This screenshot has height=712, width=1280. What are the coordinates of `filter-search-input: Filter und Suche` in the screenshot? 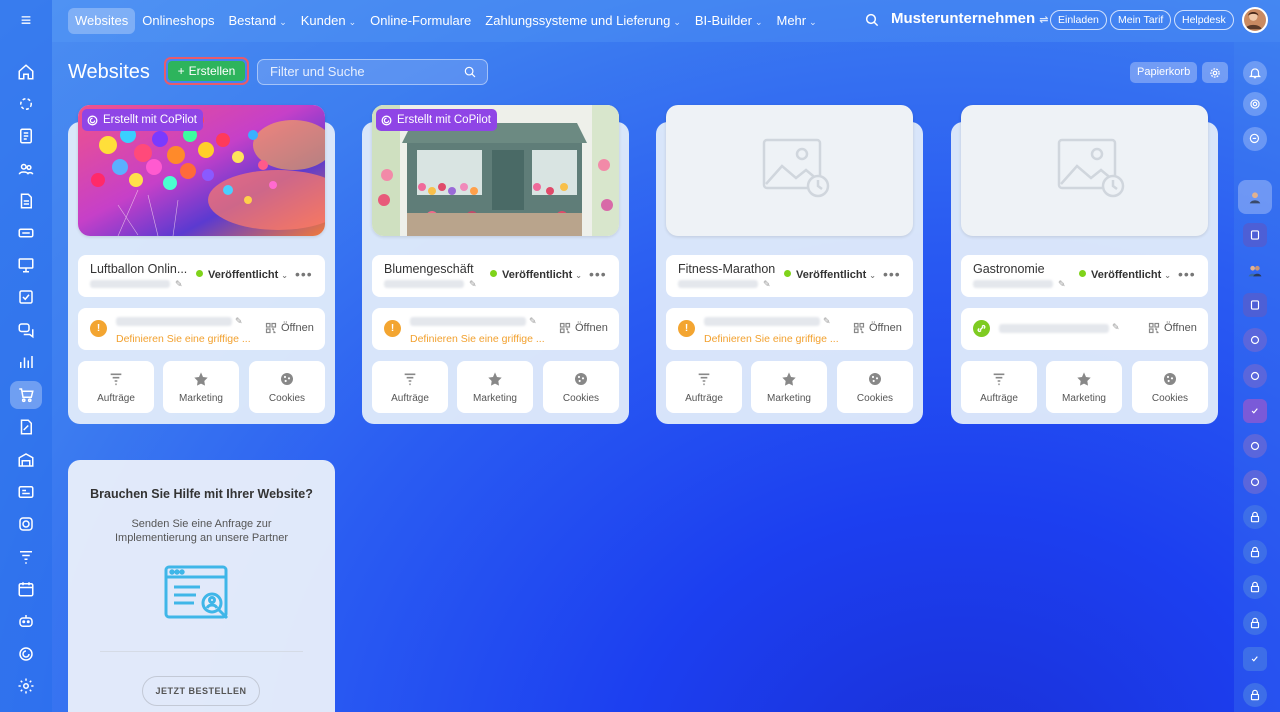 It's located at (372, 72).